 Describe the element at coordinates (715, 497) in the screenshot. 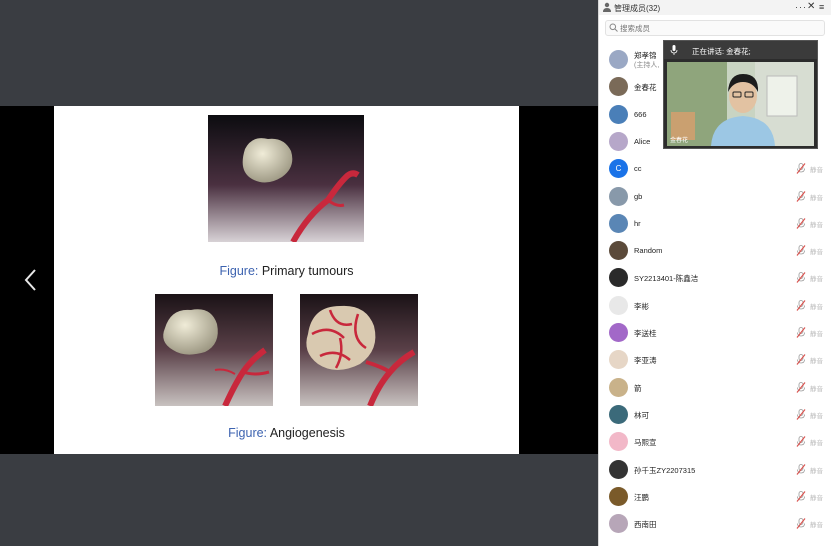

I see `member-row: 汪鹏 静音` at that location.